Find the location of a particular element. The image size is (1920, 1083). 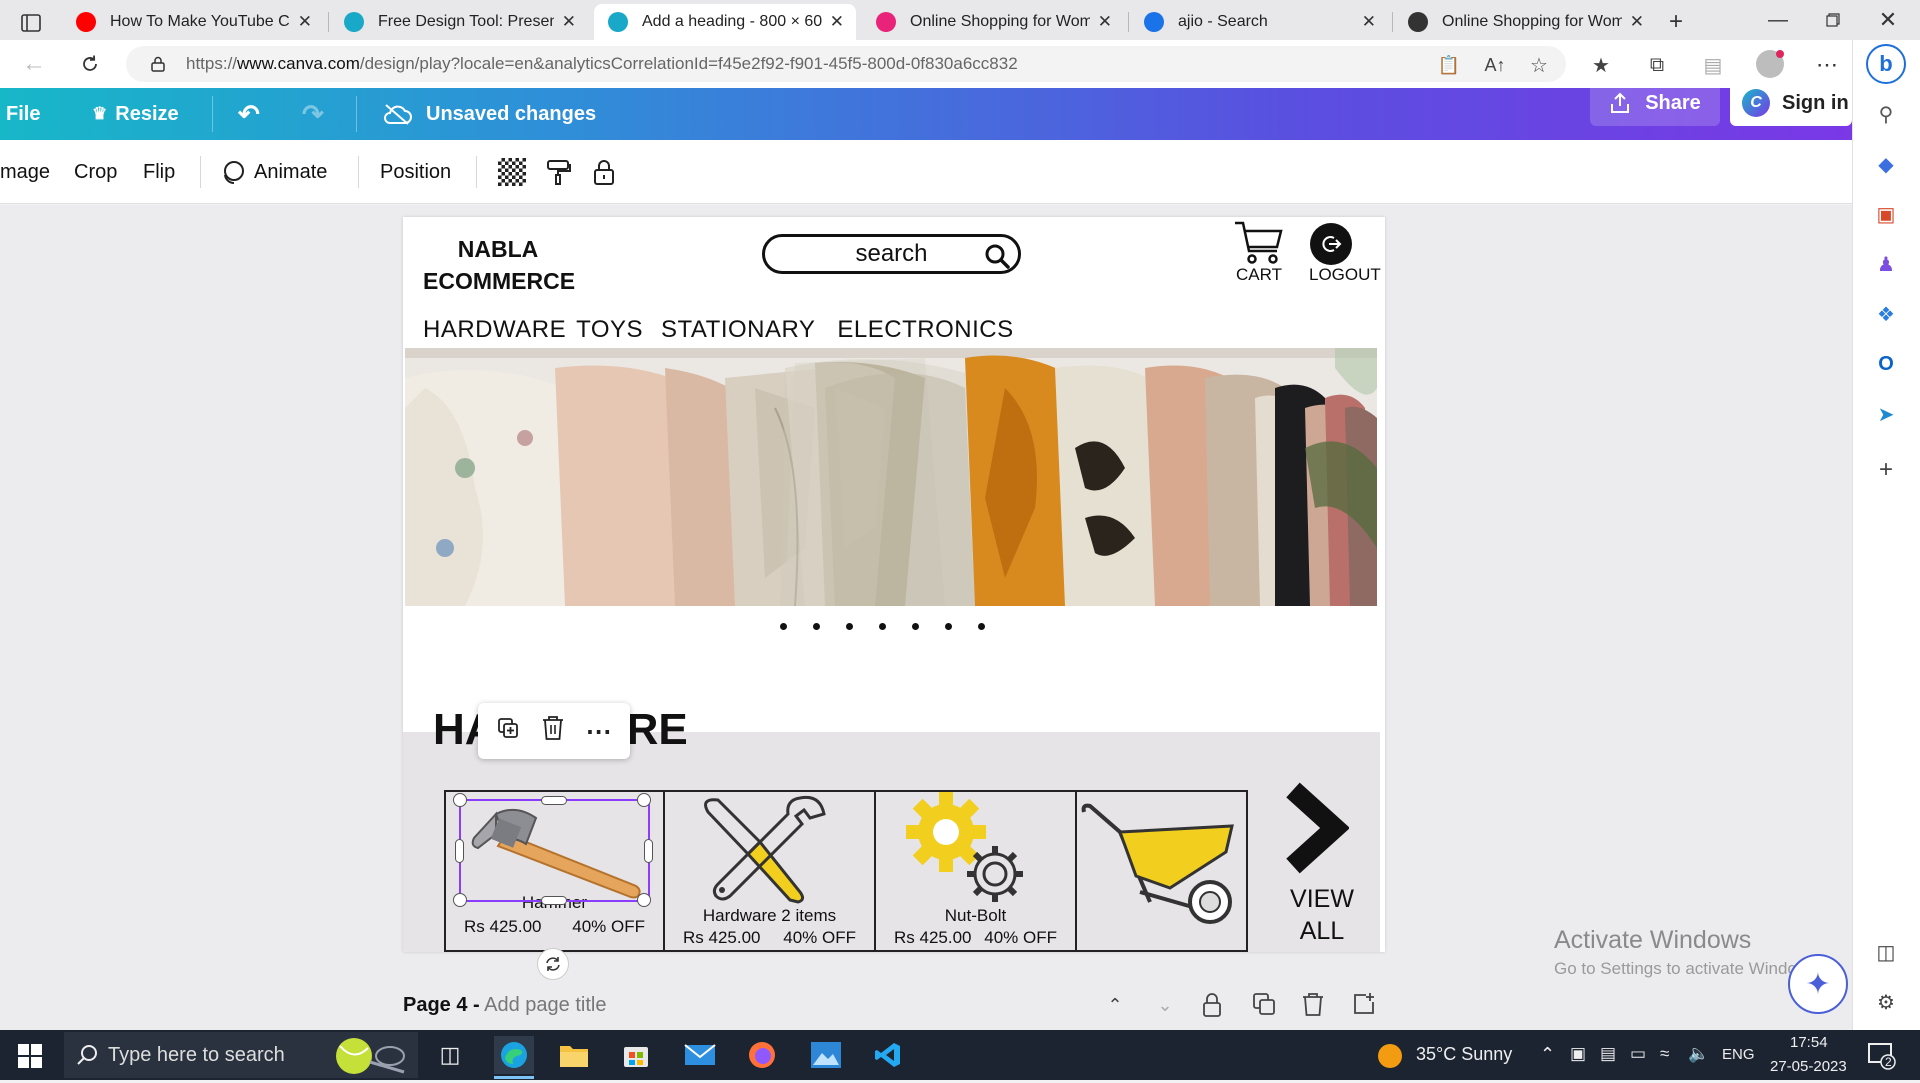

duplicate-page-icon is located at coordinates (1265, 1006).